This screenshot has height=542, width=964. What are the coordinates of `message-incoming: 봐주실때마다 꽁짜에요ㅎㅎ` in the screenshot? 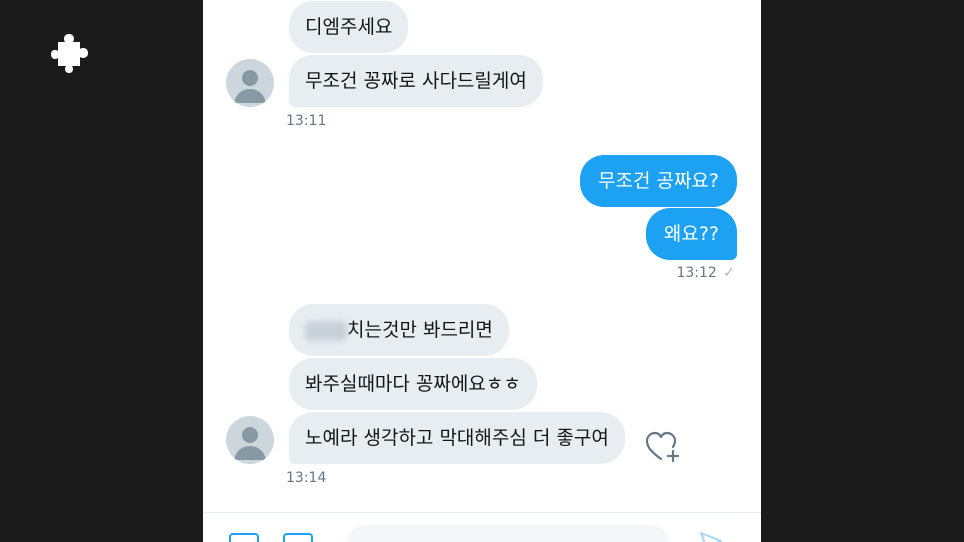 It's located at (413, 384).